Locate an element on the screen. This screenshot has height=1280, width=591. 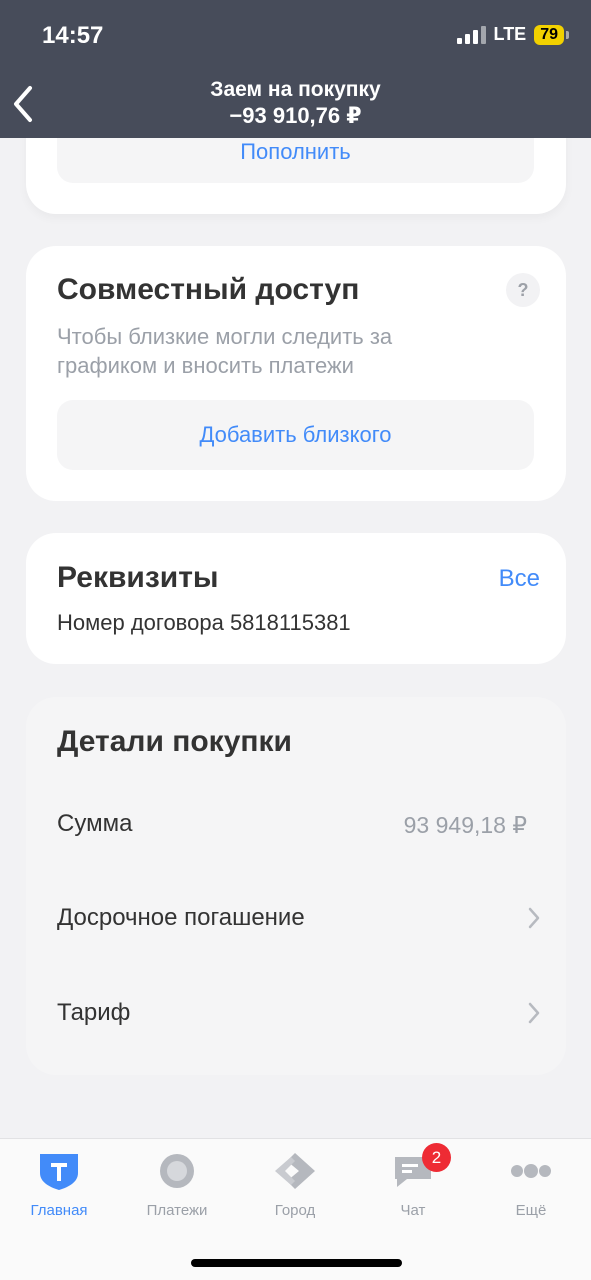
more-icon is located at coordinates (531, 1171).